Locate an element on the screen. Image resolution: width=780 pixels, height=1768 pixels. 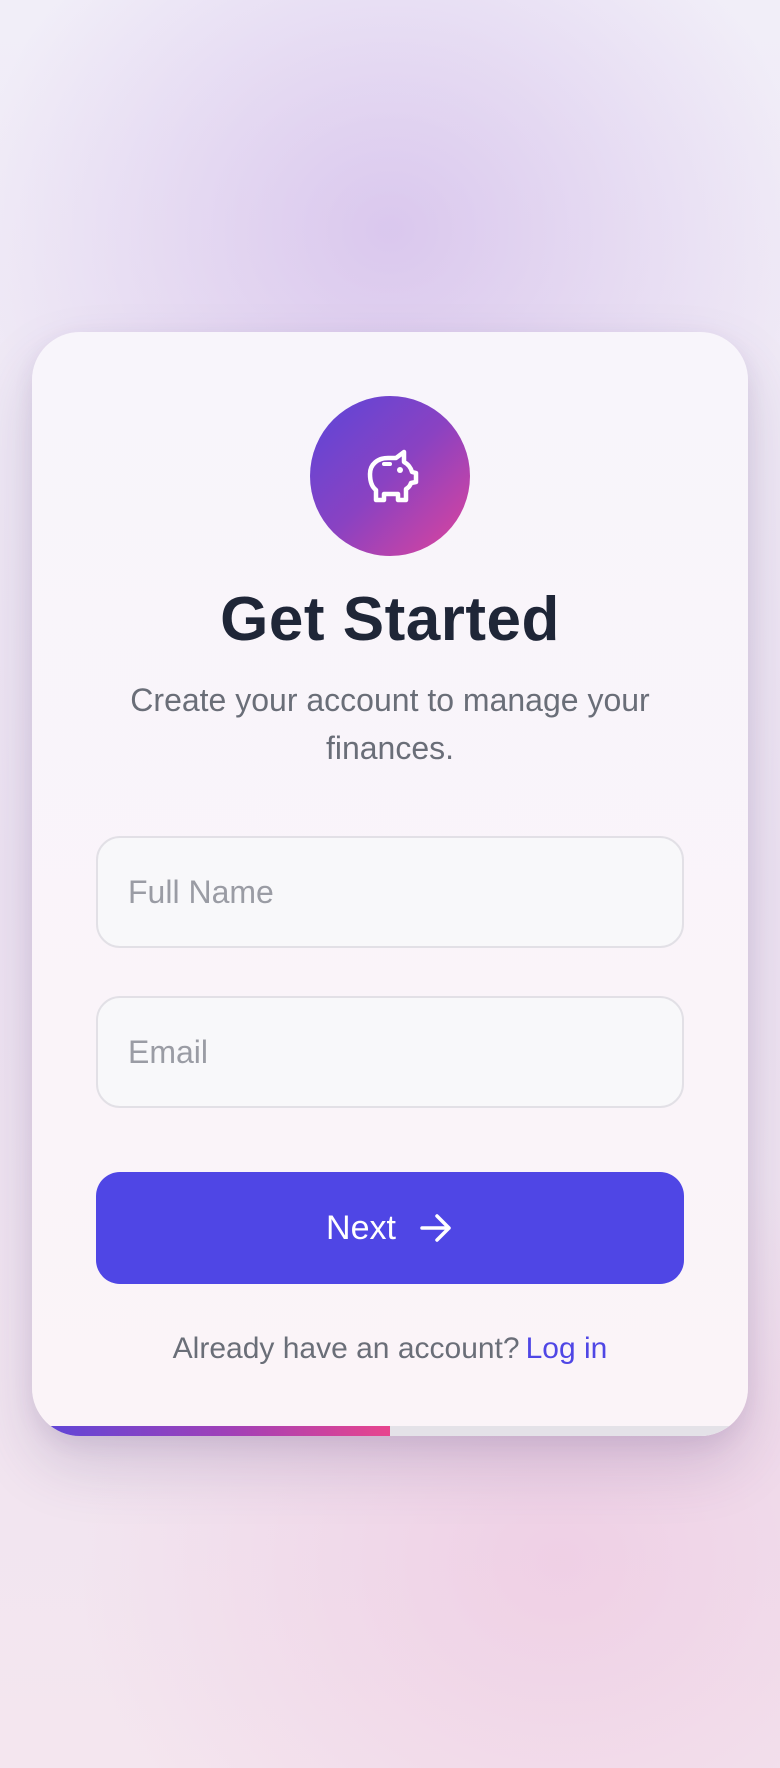
arrow-right-icon is located at coordinates (435, 1228).